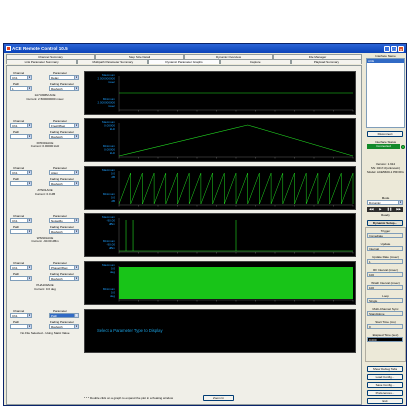  I want to click on disconnect-button: Disconnect, so click(385, 134).